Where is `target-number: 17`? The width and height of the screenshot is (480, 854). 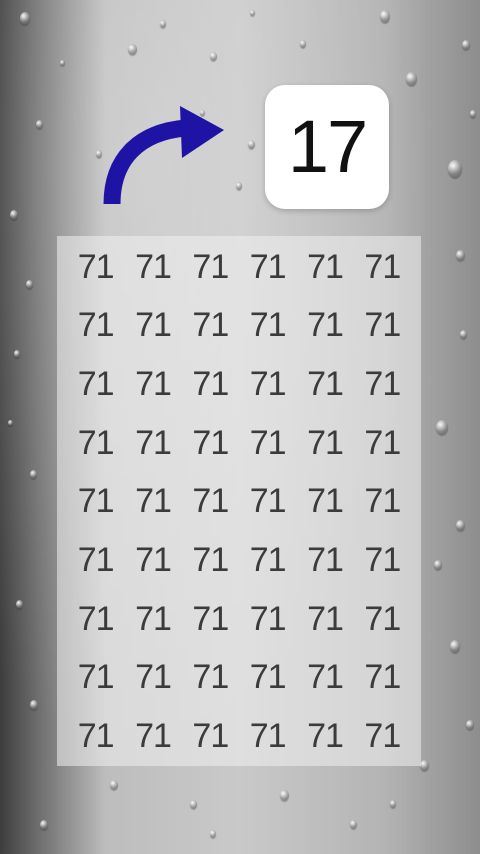 target-number: 17 is located at coordinates (327, 146).